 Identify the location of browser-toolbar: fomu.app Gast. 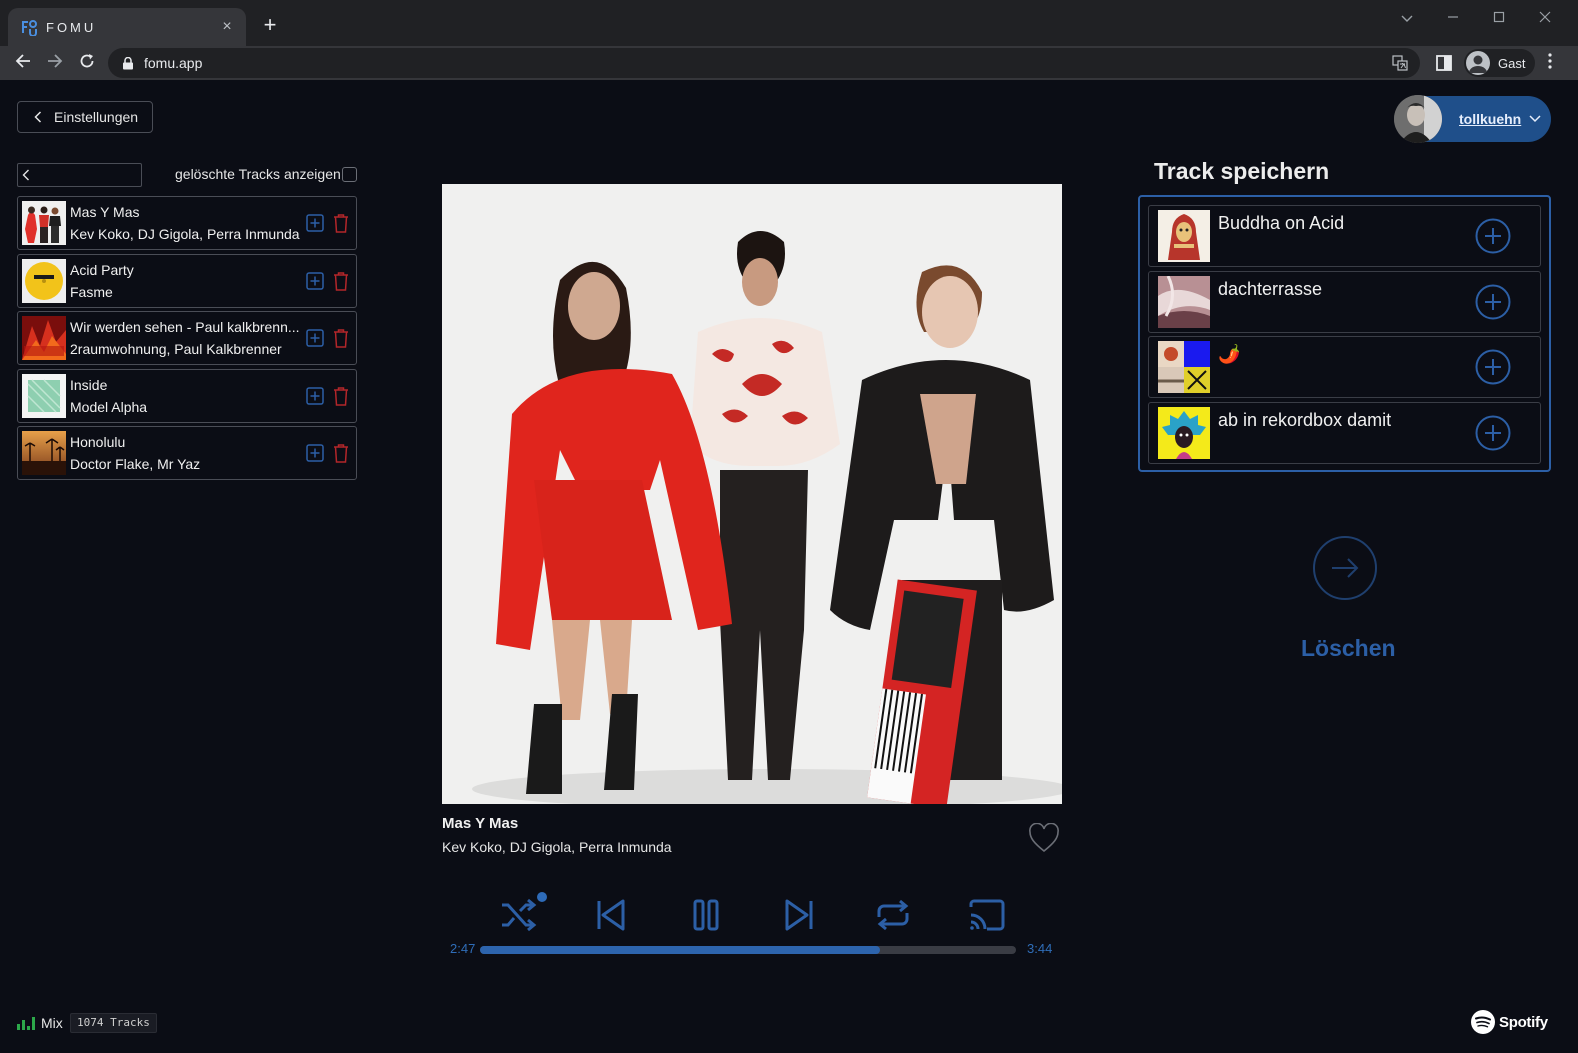
(789, 63).